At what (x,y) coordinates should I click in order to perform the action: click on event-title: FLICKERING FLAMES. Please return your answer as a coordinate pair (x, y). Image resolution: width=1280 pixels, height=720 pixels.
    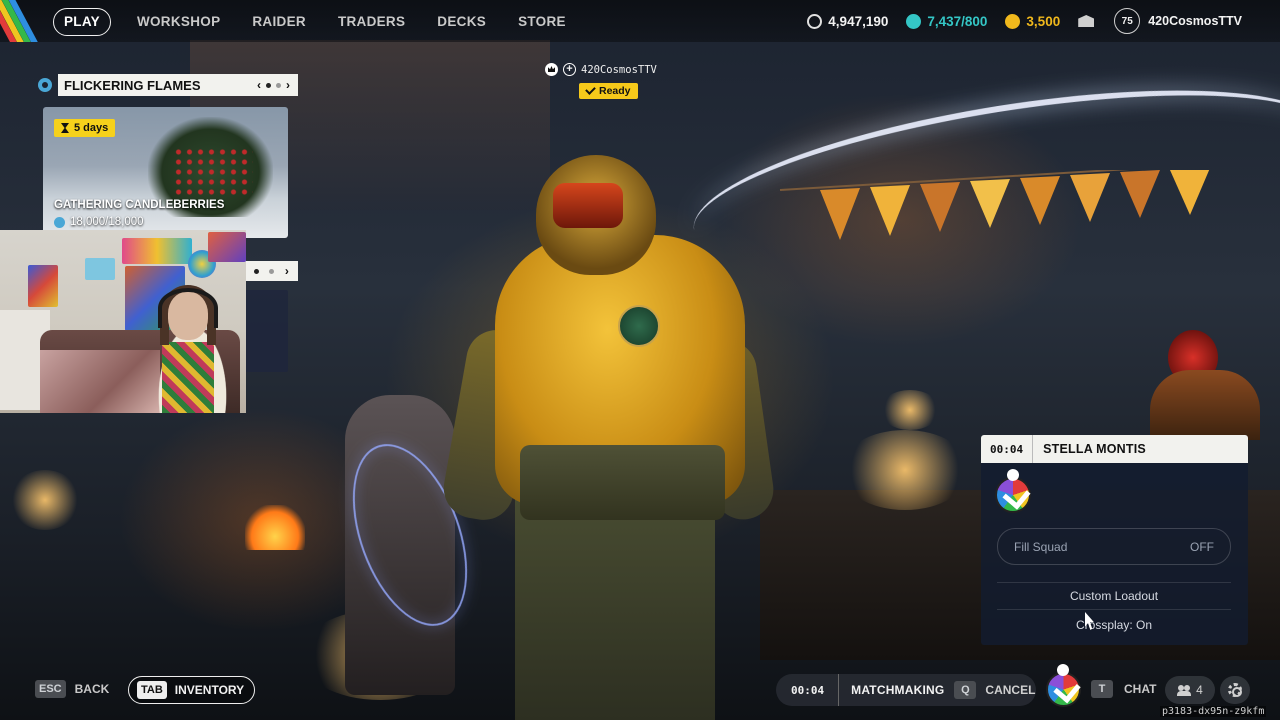
    Looking at the image, I should click on (132, 85).